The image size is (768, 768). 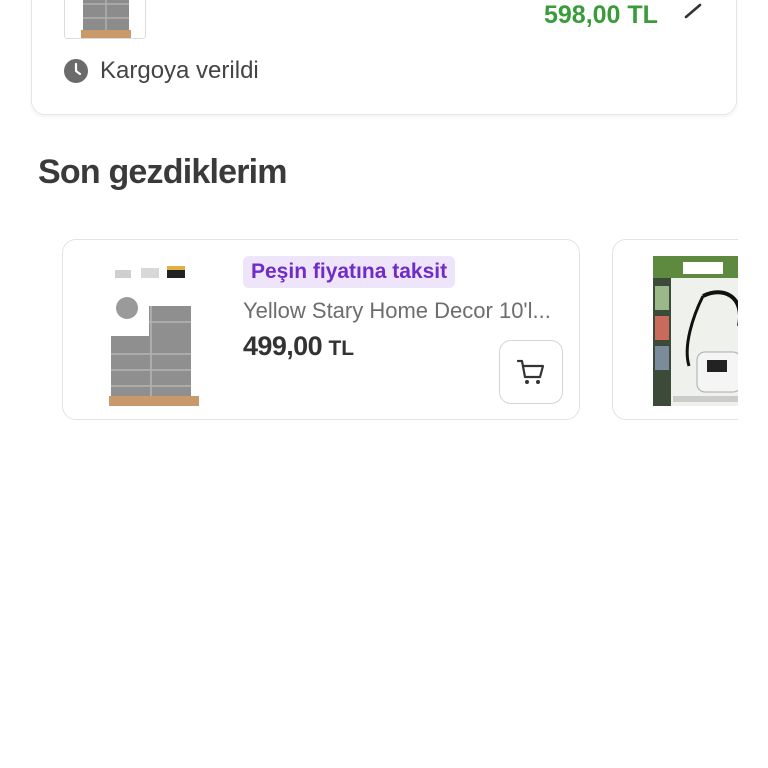 I want to click on product-price: 499,00 TL, so click(x=298, y=346).